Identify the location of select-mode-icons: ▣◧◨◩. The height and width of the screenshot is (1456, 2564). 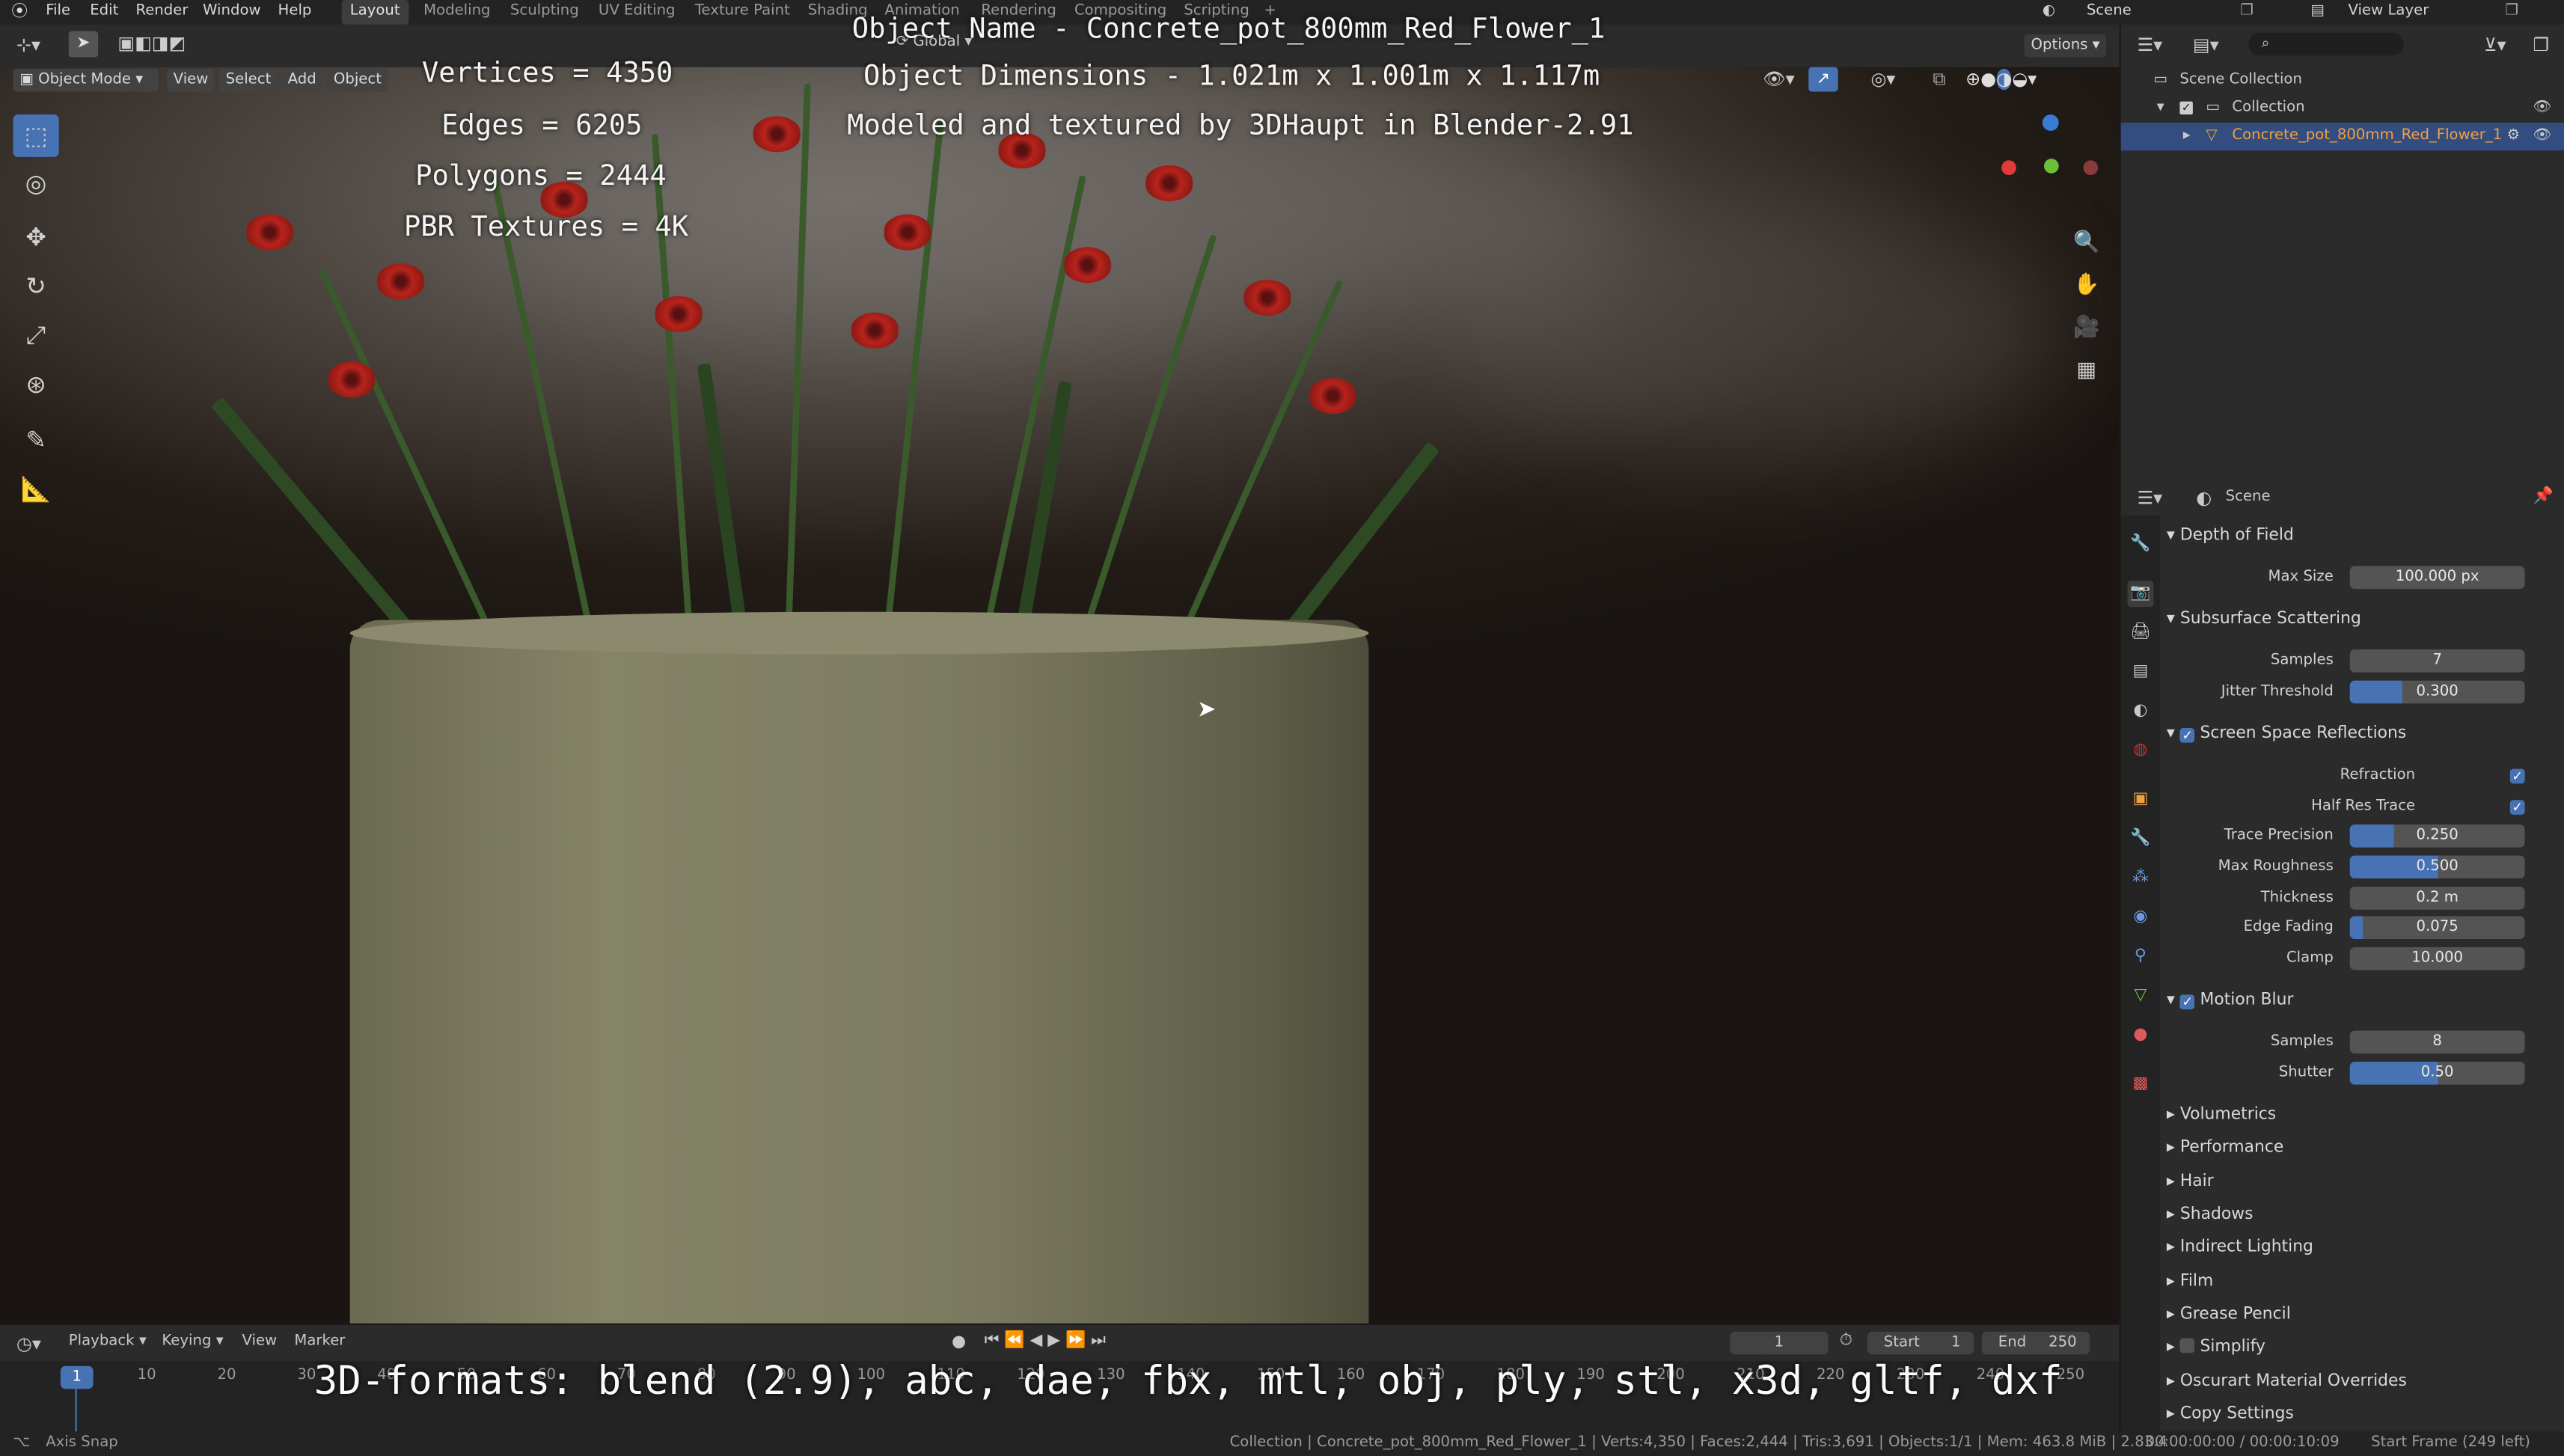
(151, 43).